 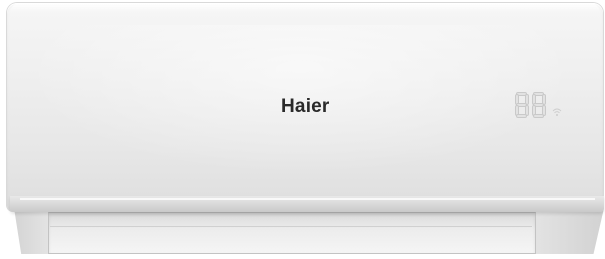 I want to click on louver-crease, so click(x=291, y=226).